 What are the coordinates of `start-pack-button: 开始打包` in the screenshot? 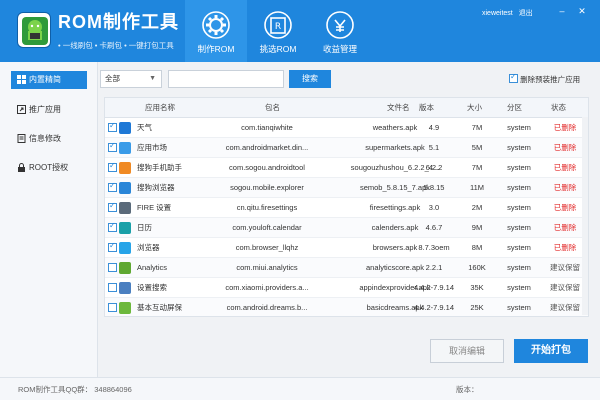 It's located at (551, 351).